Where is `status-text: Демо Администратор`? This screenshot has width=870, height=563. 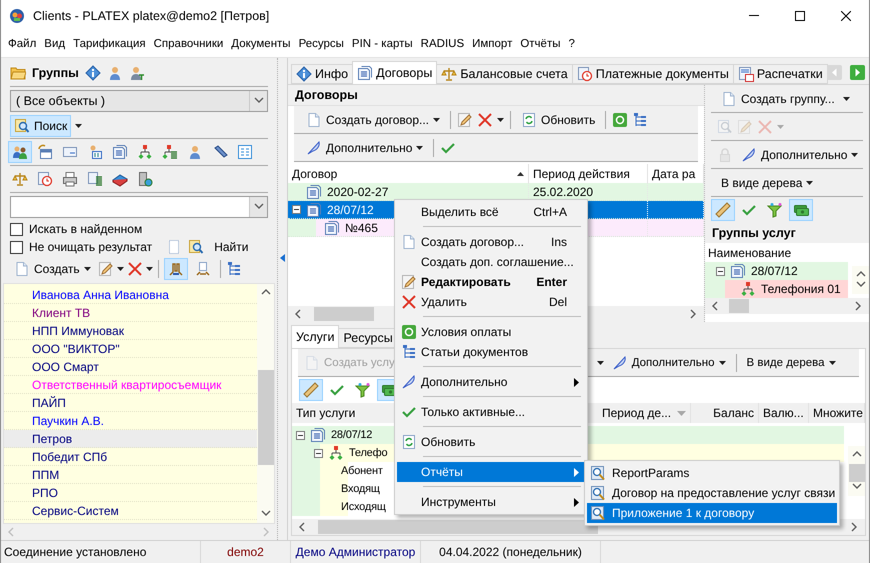 status-text: Демо Администратор is located at coordinates (356, 552).